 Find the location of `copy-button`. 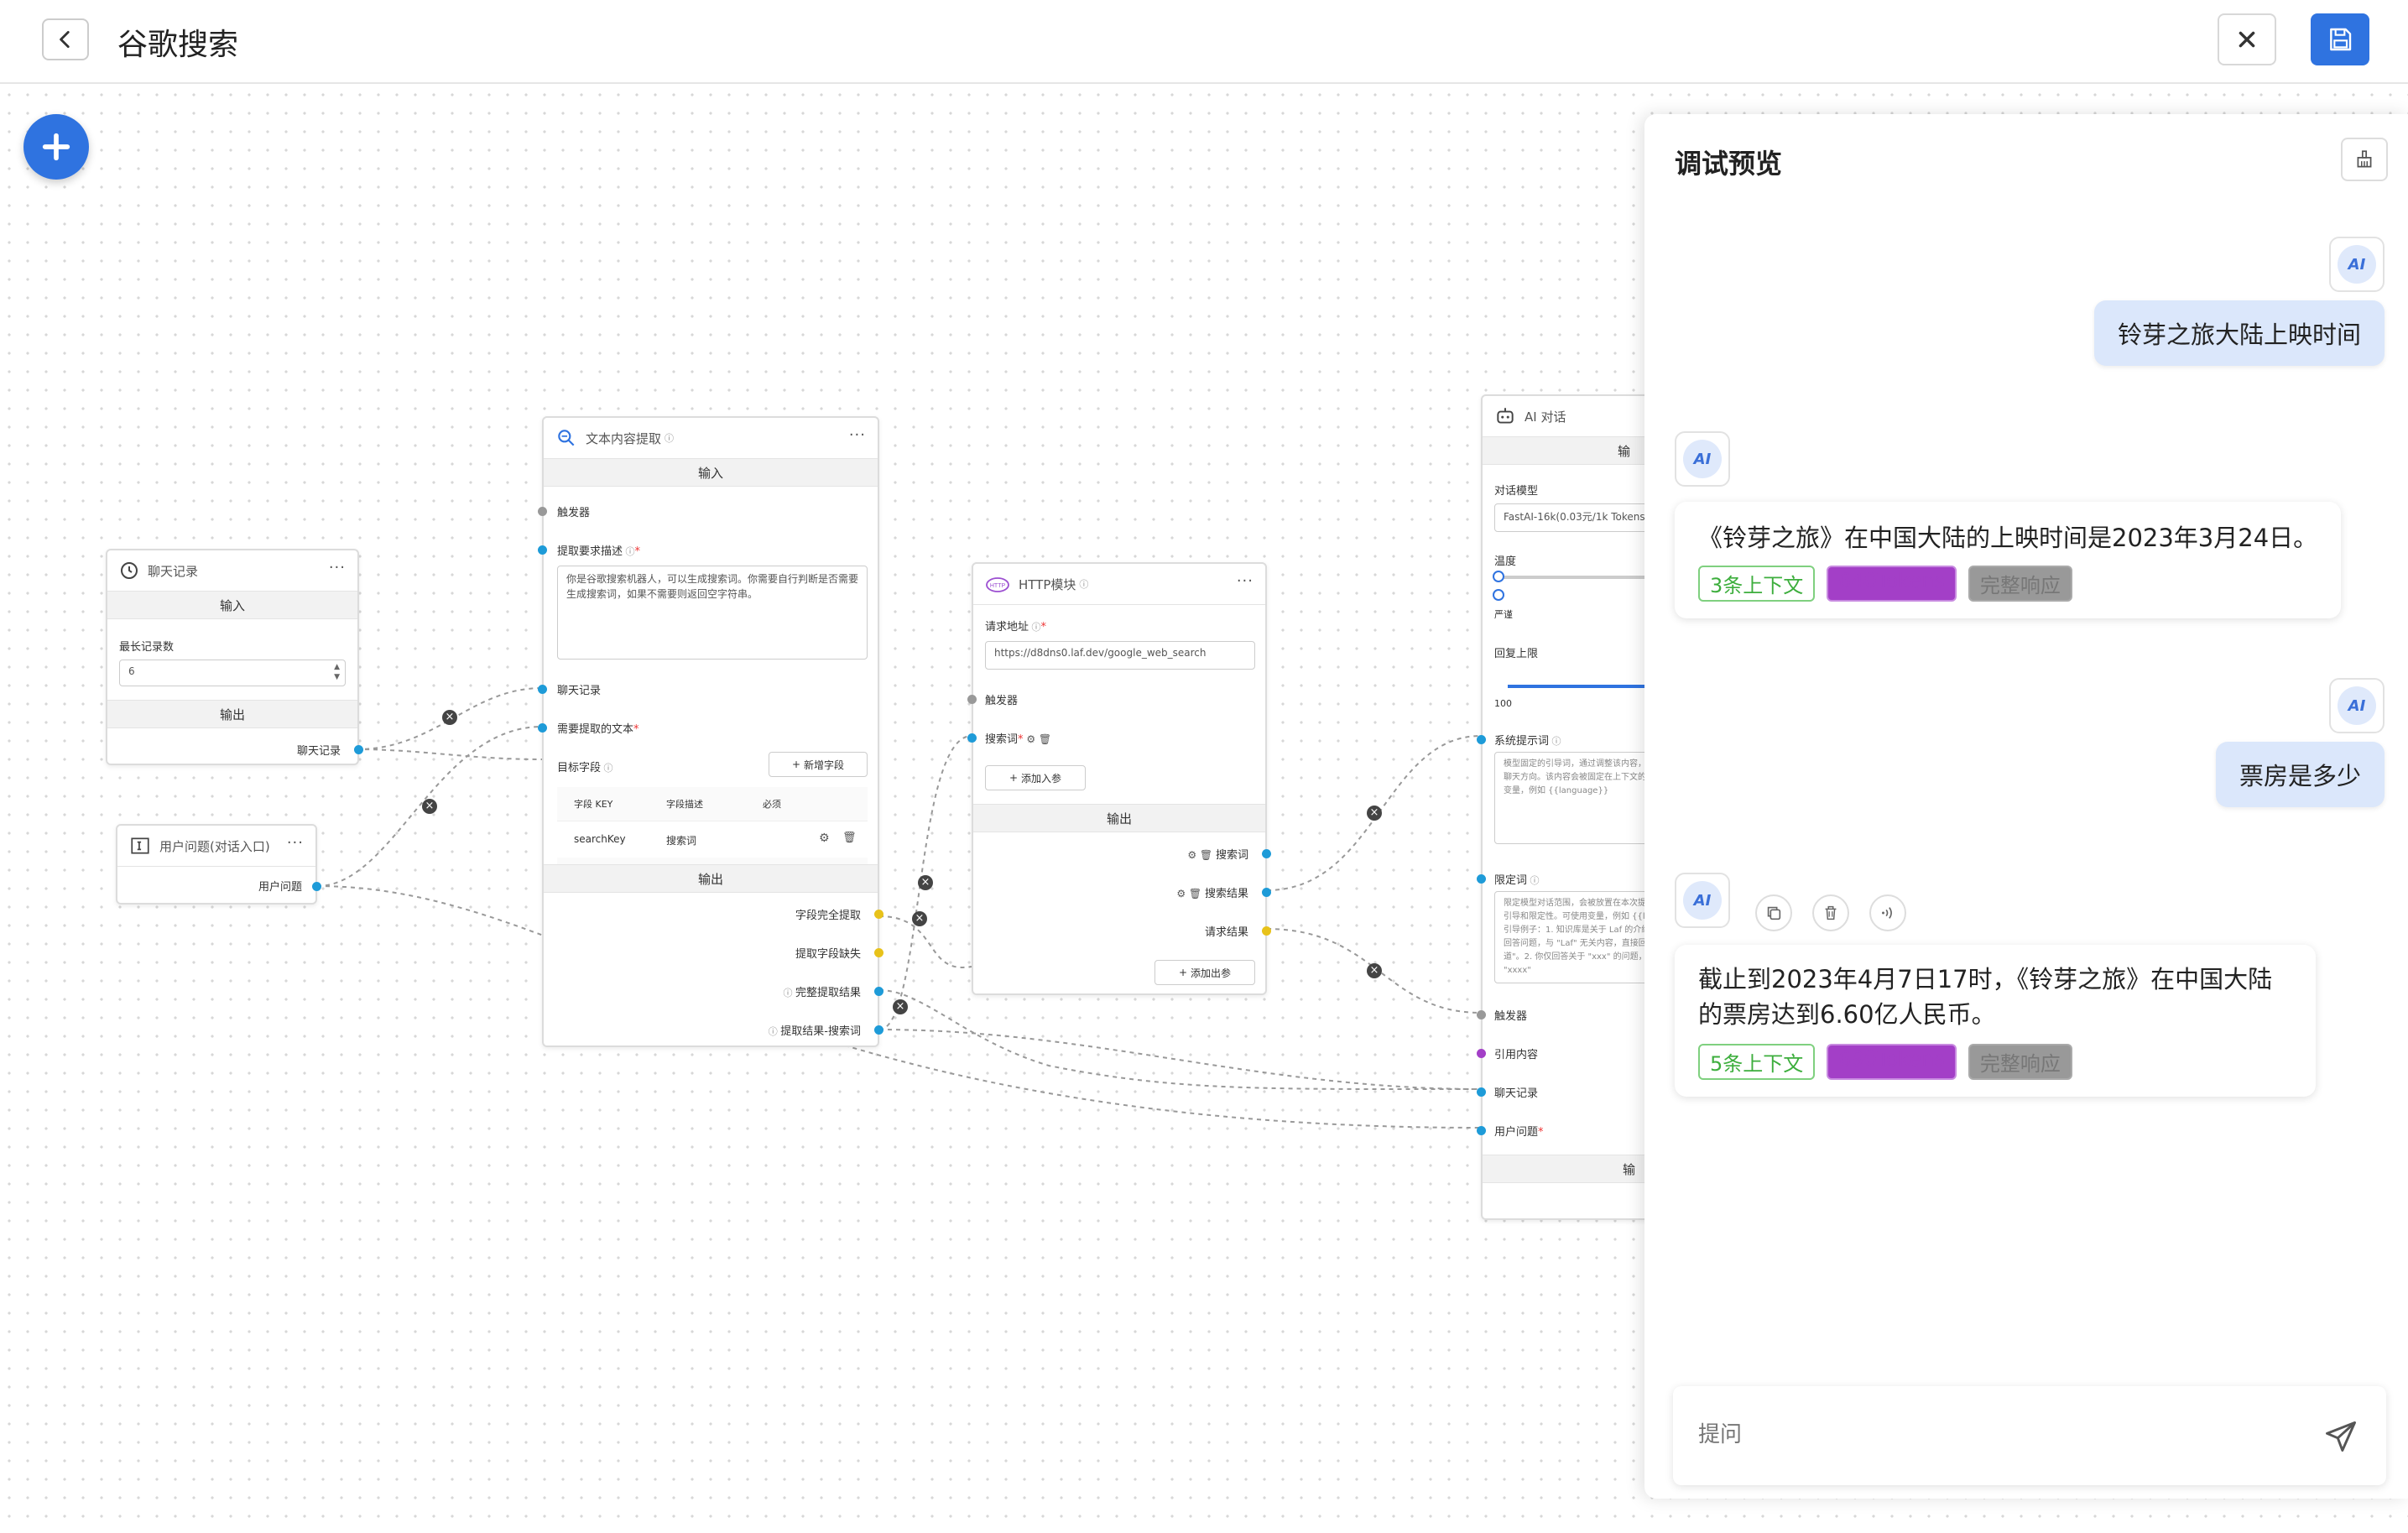

copy-button is located at coordinates (1773, 912).